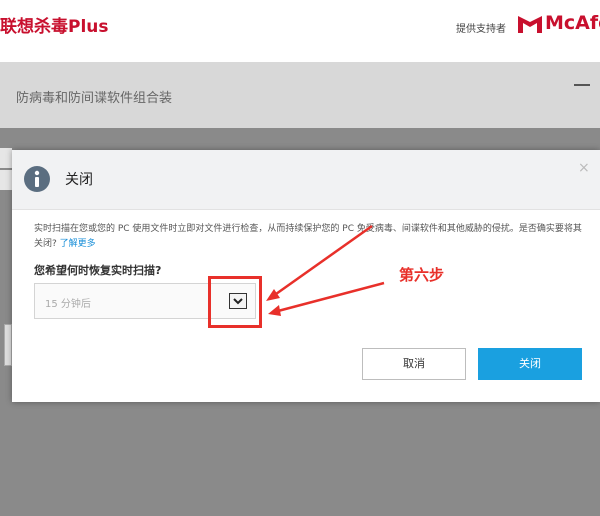 Image resolution: width=600 pixels, height=516 pixels. Describe the element at coordinates (54, 27) in the screenshot. I see `app-title: 联想杀毒Plus` at that location.